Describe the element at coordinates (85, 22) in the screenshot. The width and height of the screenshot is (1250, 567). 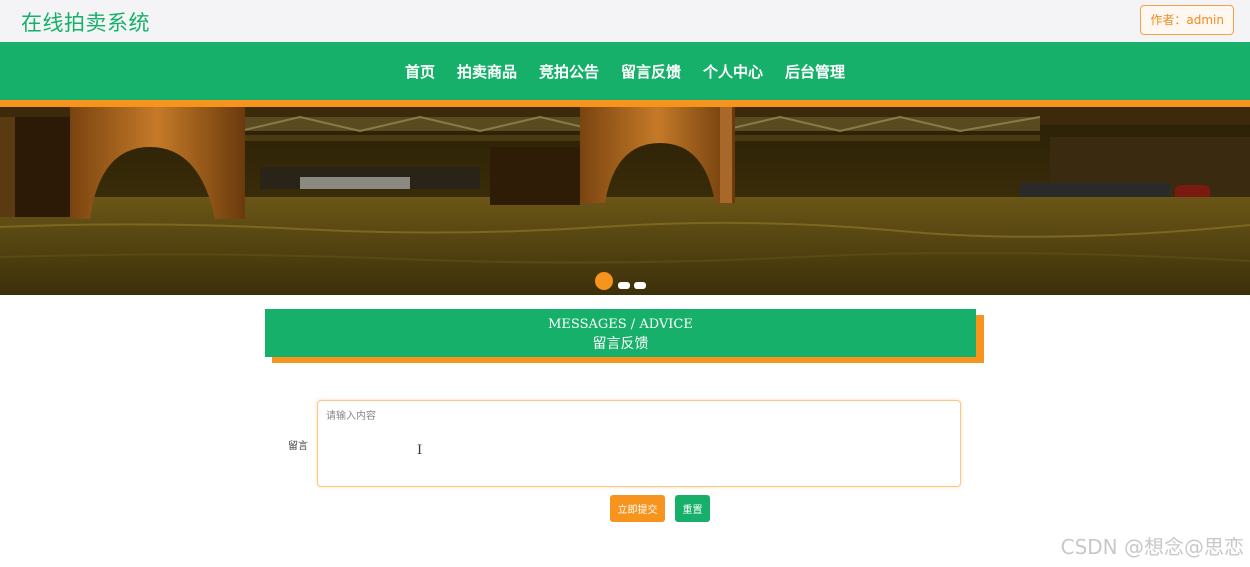
I see `site-title: 在线拍卖系统` at that location.